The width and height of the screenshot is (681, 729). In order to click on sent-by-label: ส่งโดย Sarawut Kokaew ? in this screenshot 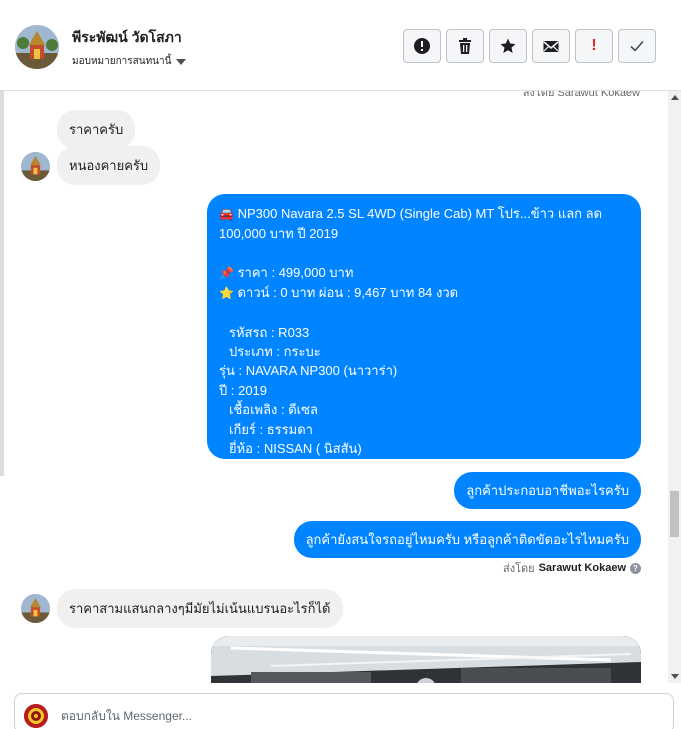, I will do `click(572, 568)`.